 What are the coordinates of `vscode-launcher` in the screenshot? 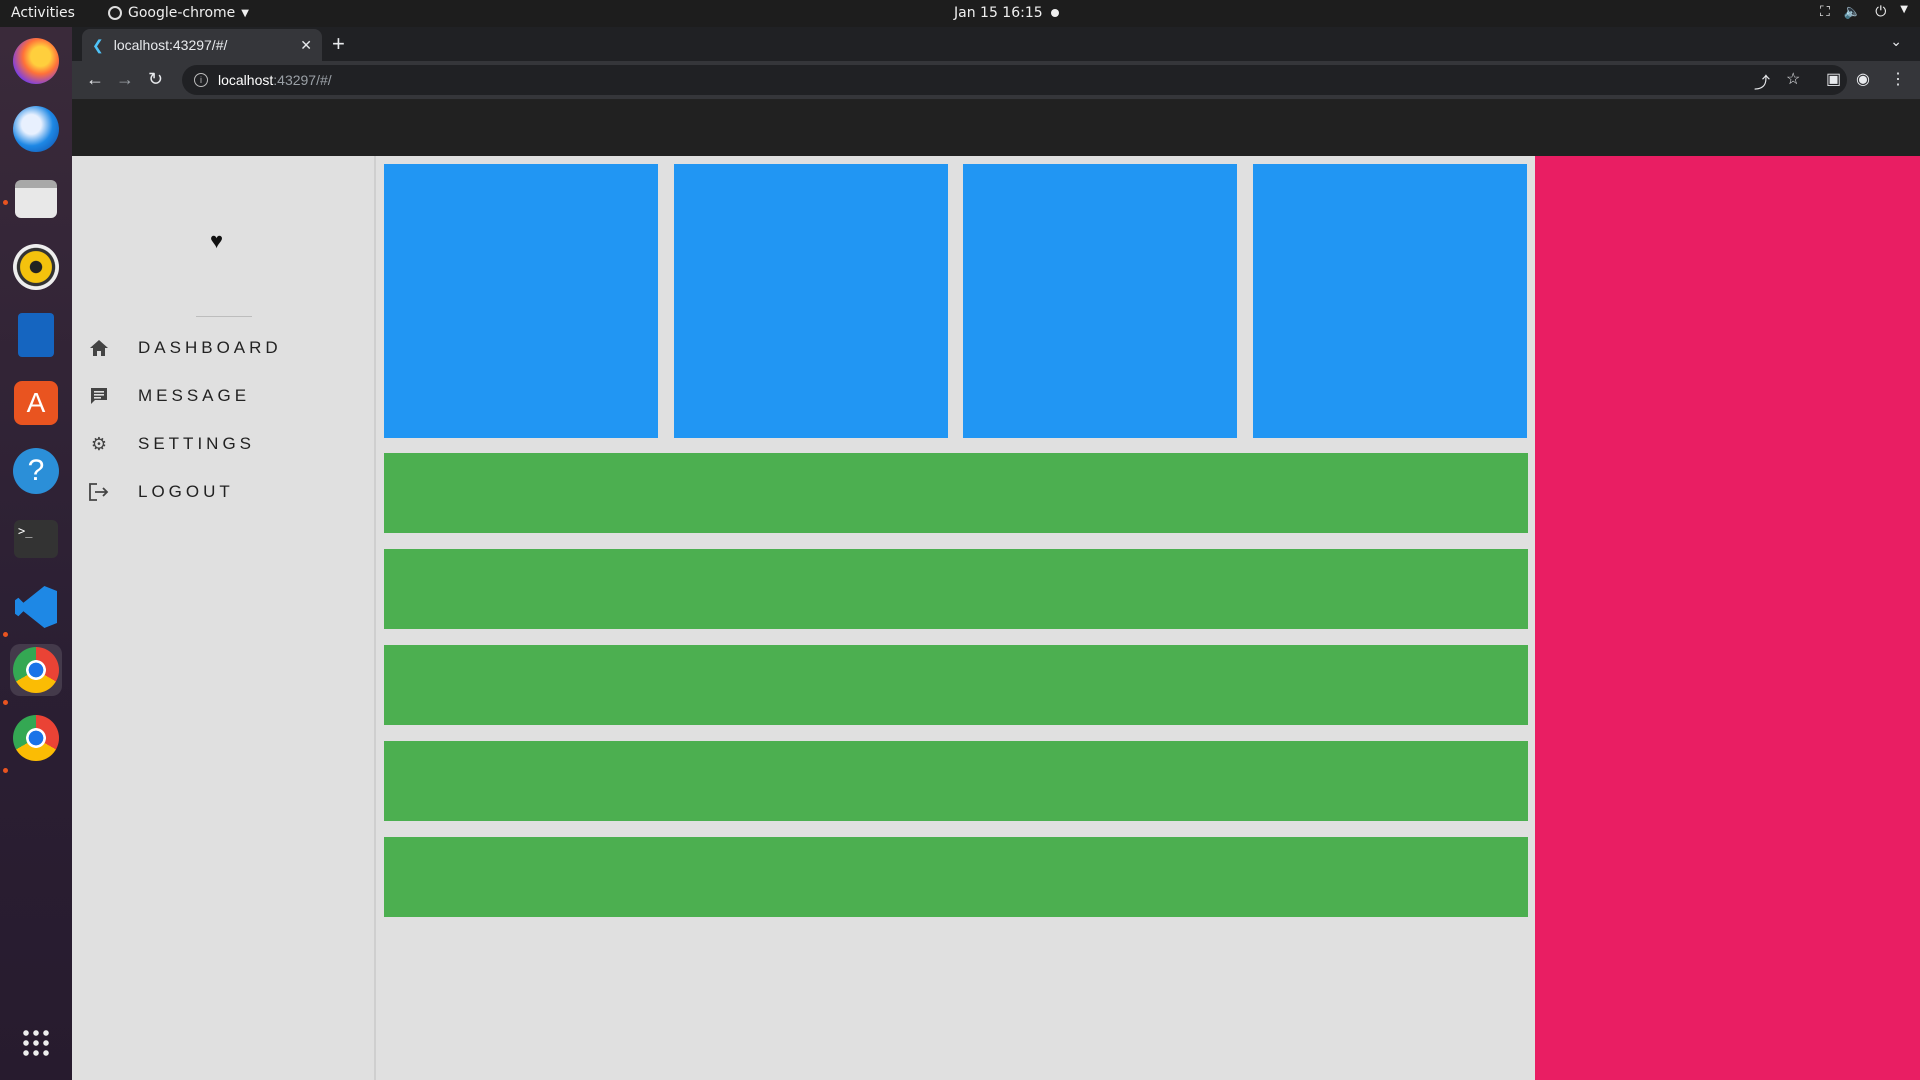 It's located at (36, 607).